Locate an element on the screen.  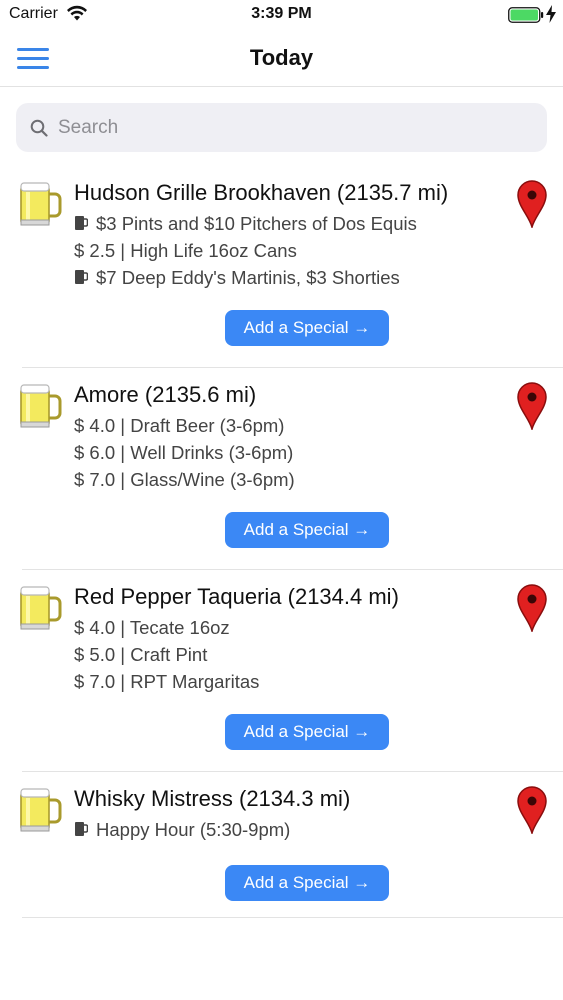
battery-icon is located at coordinates (526, 15).